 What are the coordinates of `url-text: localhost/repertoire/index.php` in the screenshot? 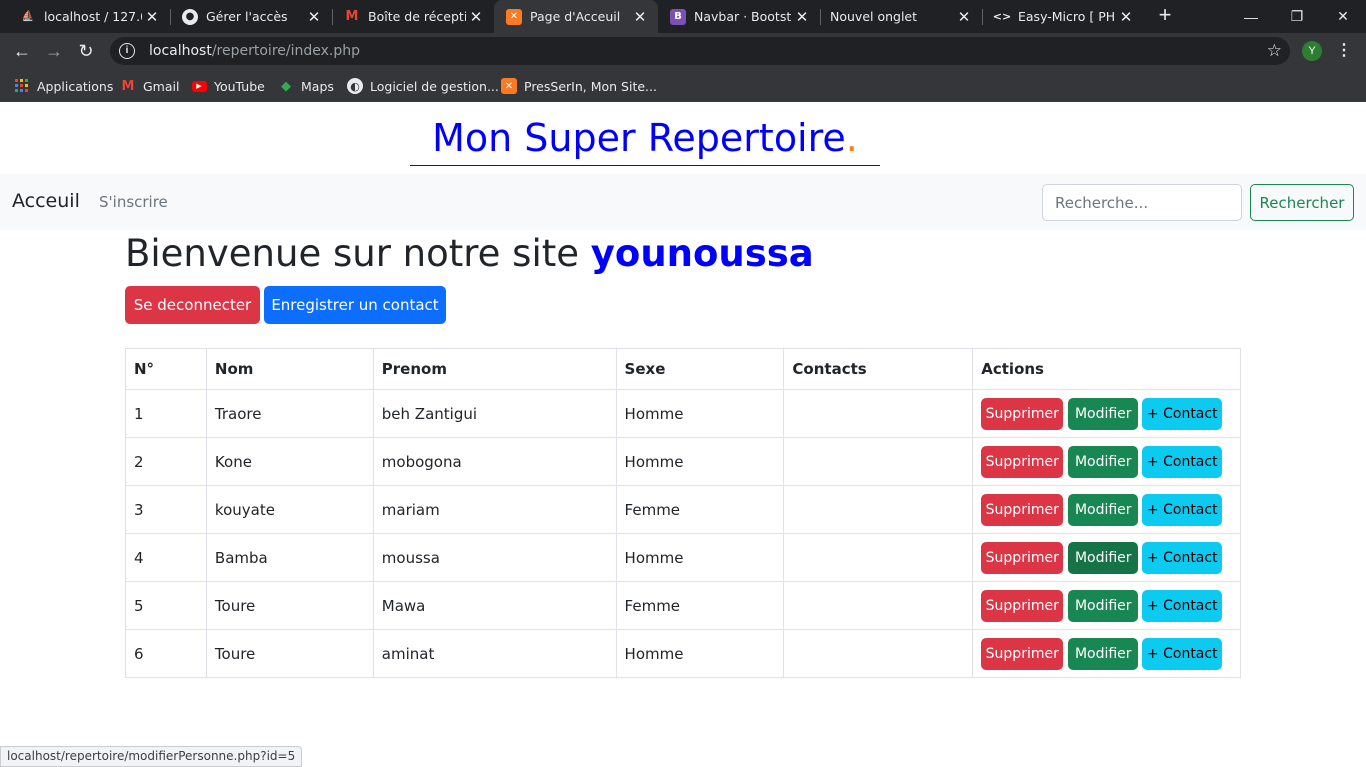 It's located at (254, 51).